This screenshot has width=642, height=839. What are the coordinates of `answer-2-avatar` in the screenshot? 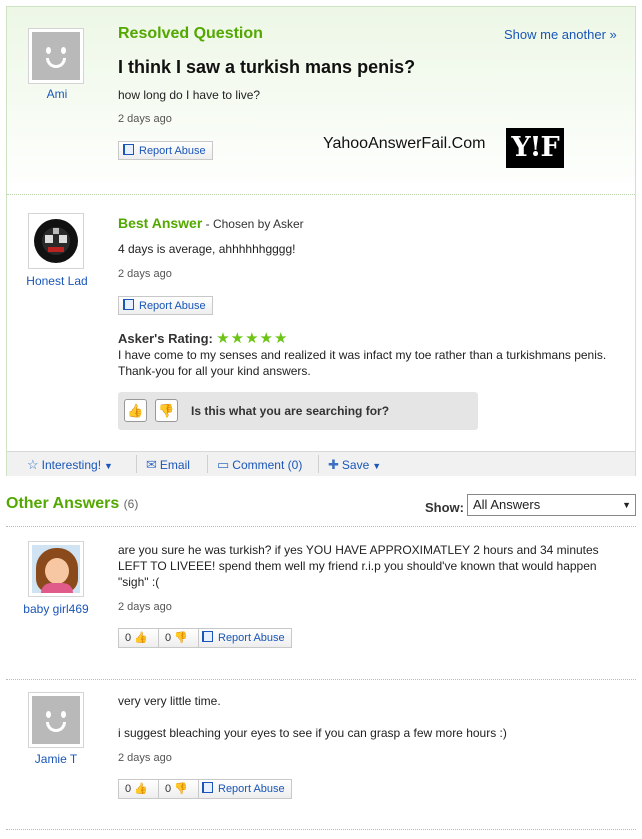 It's located at (56, 720).